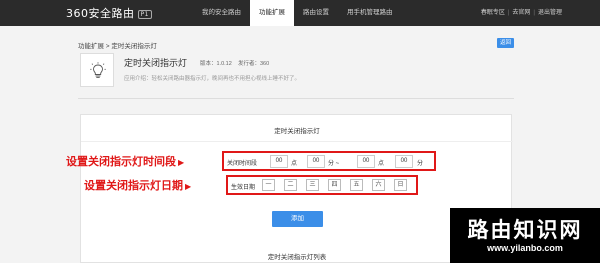 The height and width of the screenshot is (263, 600). Describe the element at coordinates (242, 164) in the screenshot. I see `time-range-label: 关闭时间段` at that location.